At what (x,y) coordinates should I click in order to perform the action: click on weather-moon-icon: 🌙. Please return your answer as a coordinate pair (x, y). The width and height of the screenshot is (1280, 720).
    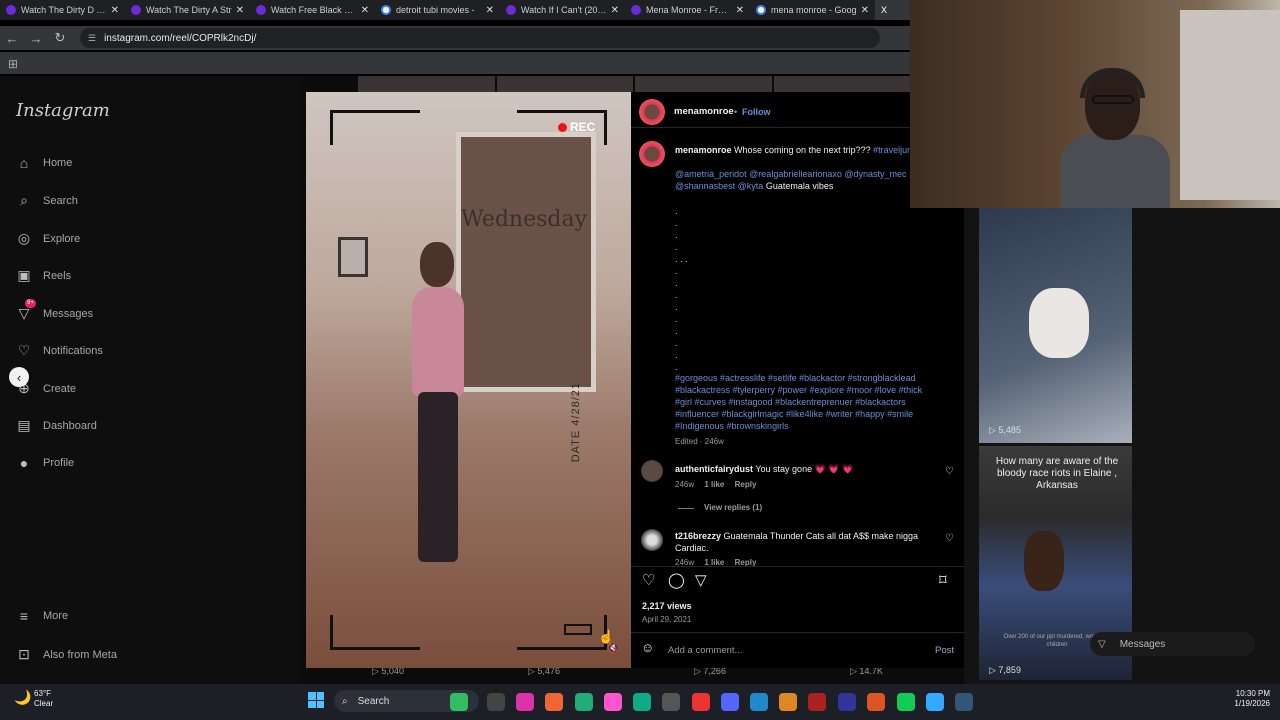
    Looking at the image, I should click on (22, 697).